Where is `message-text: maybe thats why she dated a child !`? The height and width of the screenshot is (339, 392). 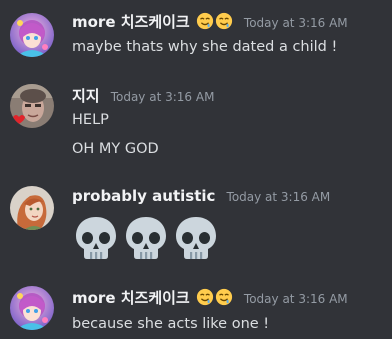
message-text: maybe thats why she dated a child ! is located at coordinates (205, 47).